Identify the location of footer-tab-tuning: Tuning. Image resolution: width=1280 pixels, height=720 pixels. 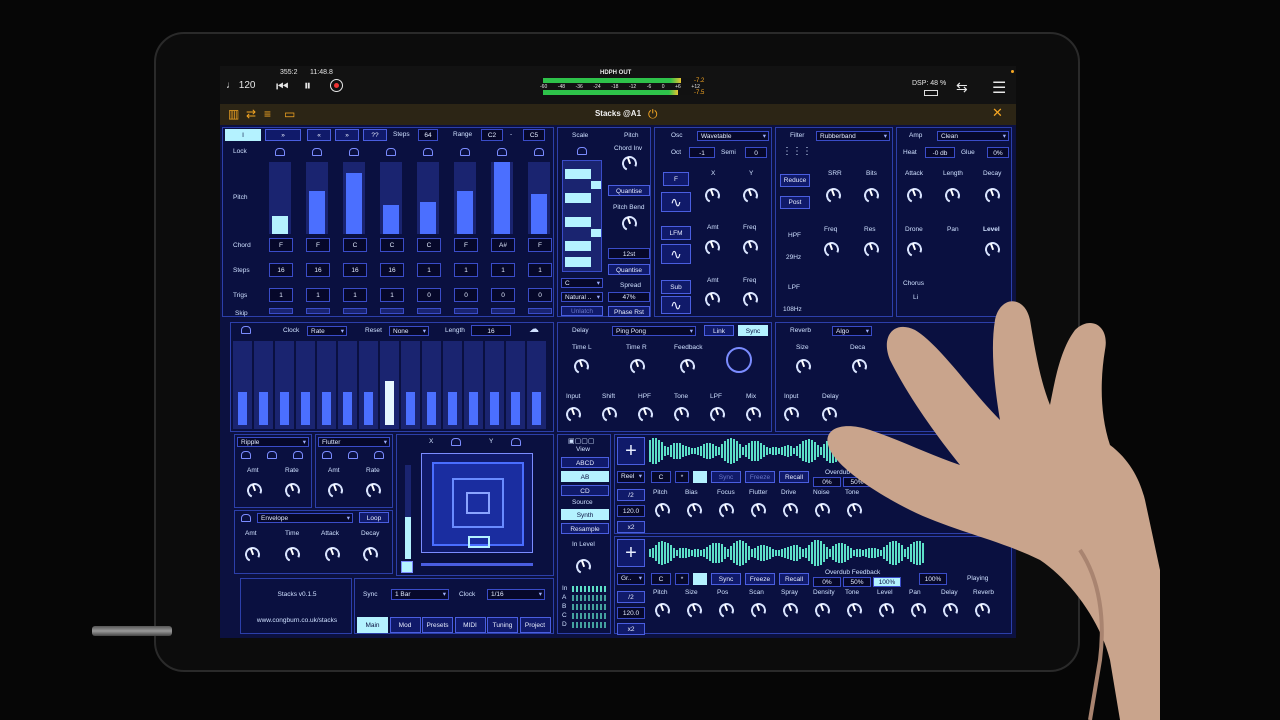
(502, 625).